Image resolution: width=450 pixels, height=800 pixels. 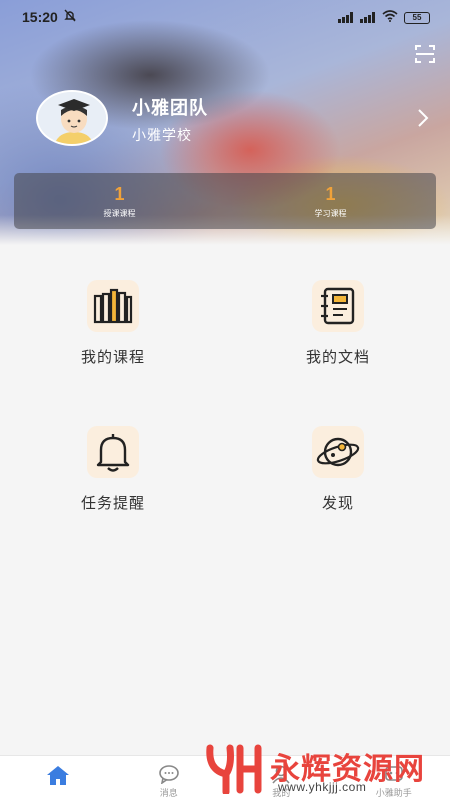 I want to click on menu-my-documents: 我的文档, so click(x=338, y=323).